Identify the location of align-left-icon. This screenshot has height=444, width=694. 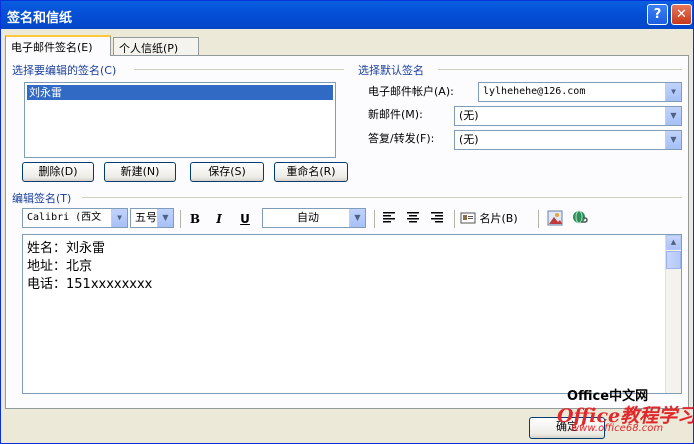
(389, 217).